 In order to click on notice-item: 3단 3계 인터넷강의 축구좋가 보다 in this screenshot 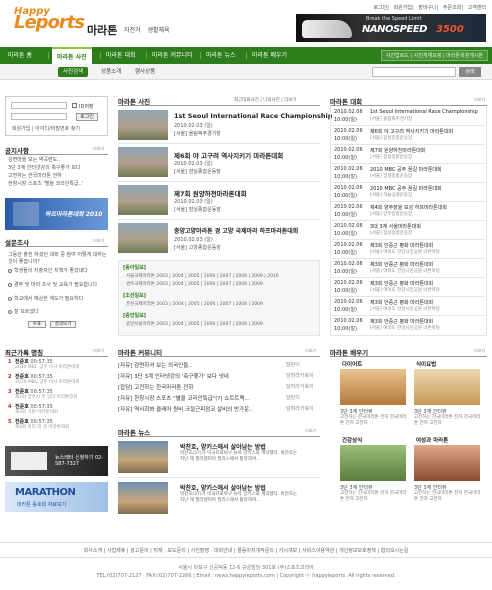, I will do `click(58, 168)`.